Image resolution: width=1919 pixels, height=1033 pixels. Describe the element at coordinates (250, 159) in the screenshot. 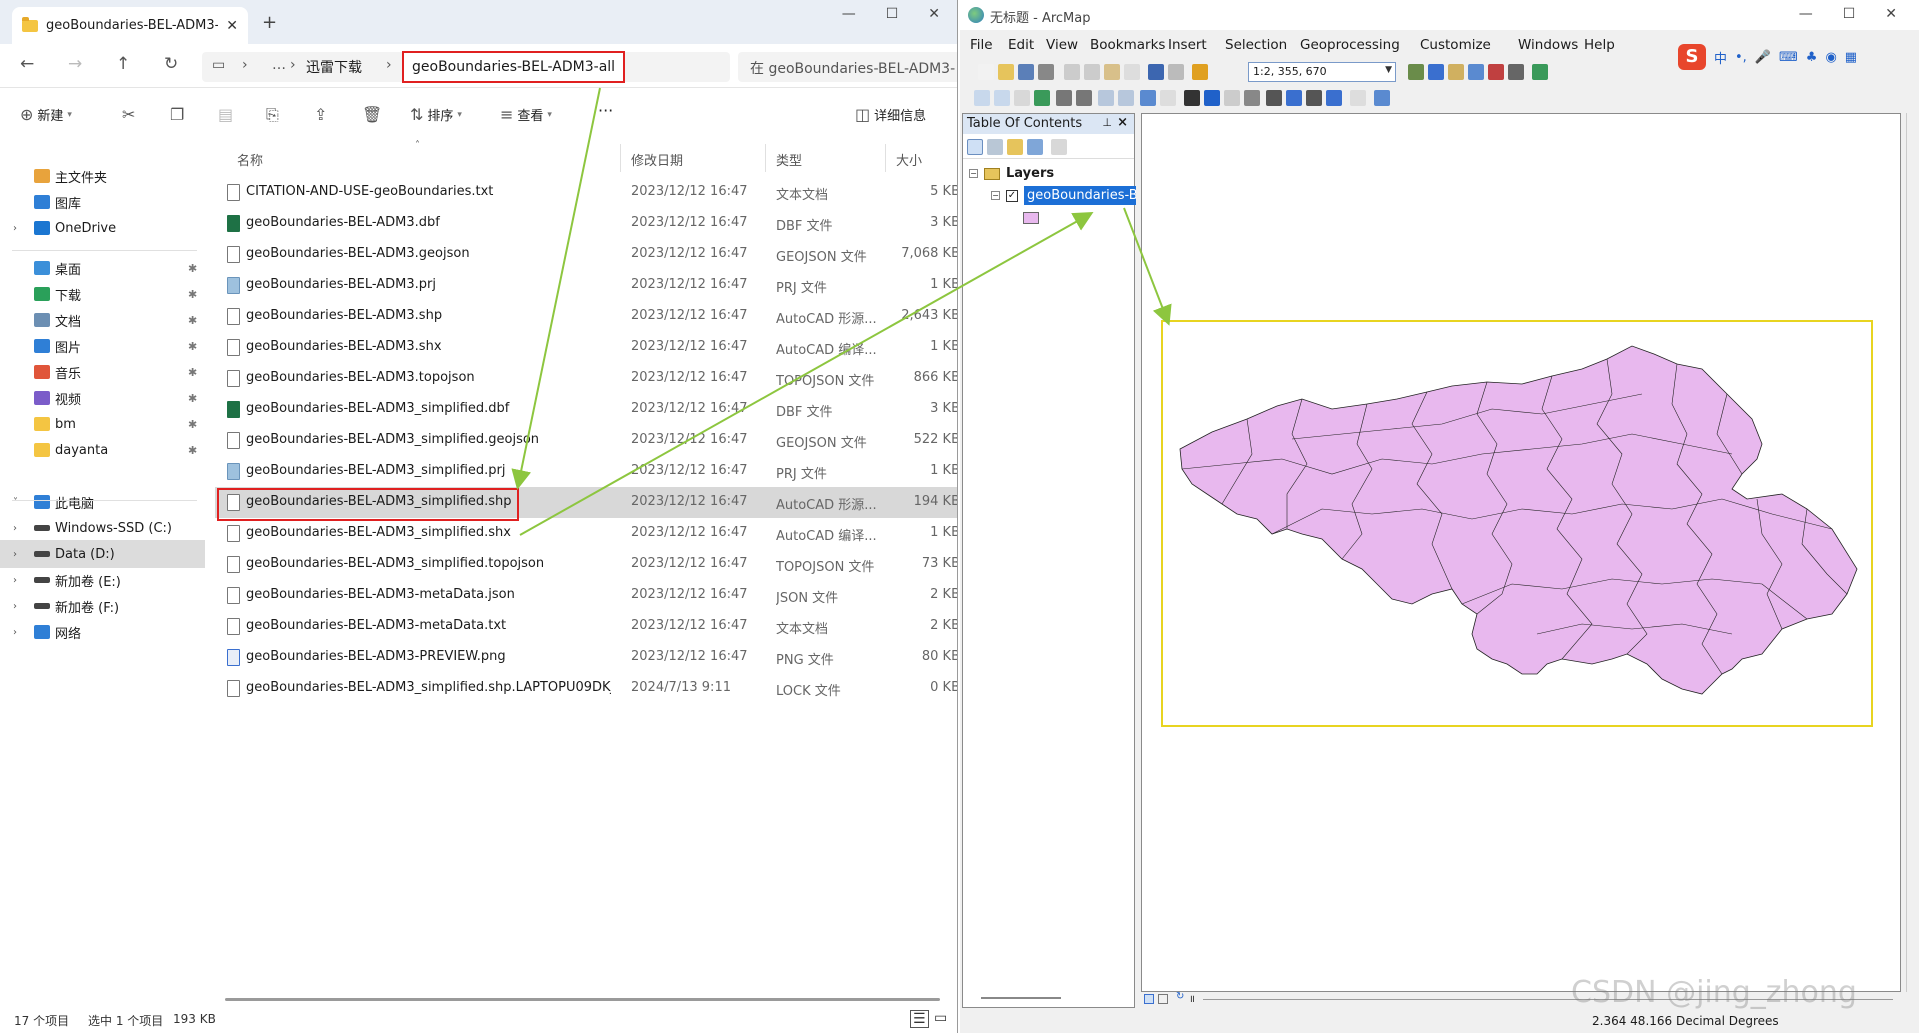

I see `column-header-name: 名称` at that location.